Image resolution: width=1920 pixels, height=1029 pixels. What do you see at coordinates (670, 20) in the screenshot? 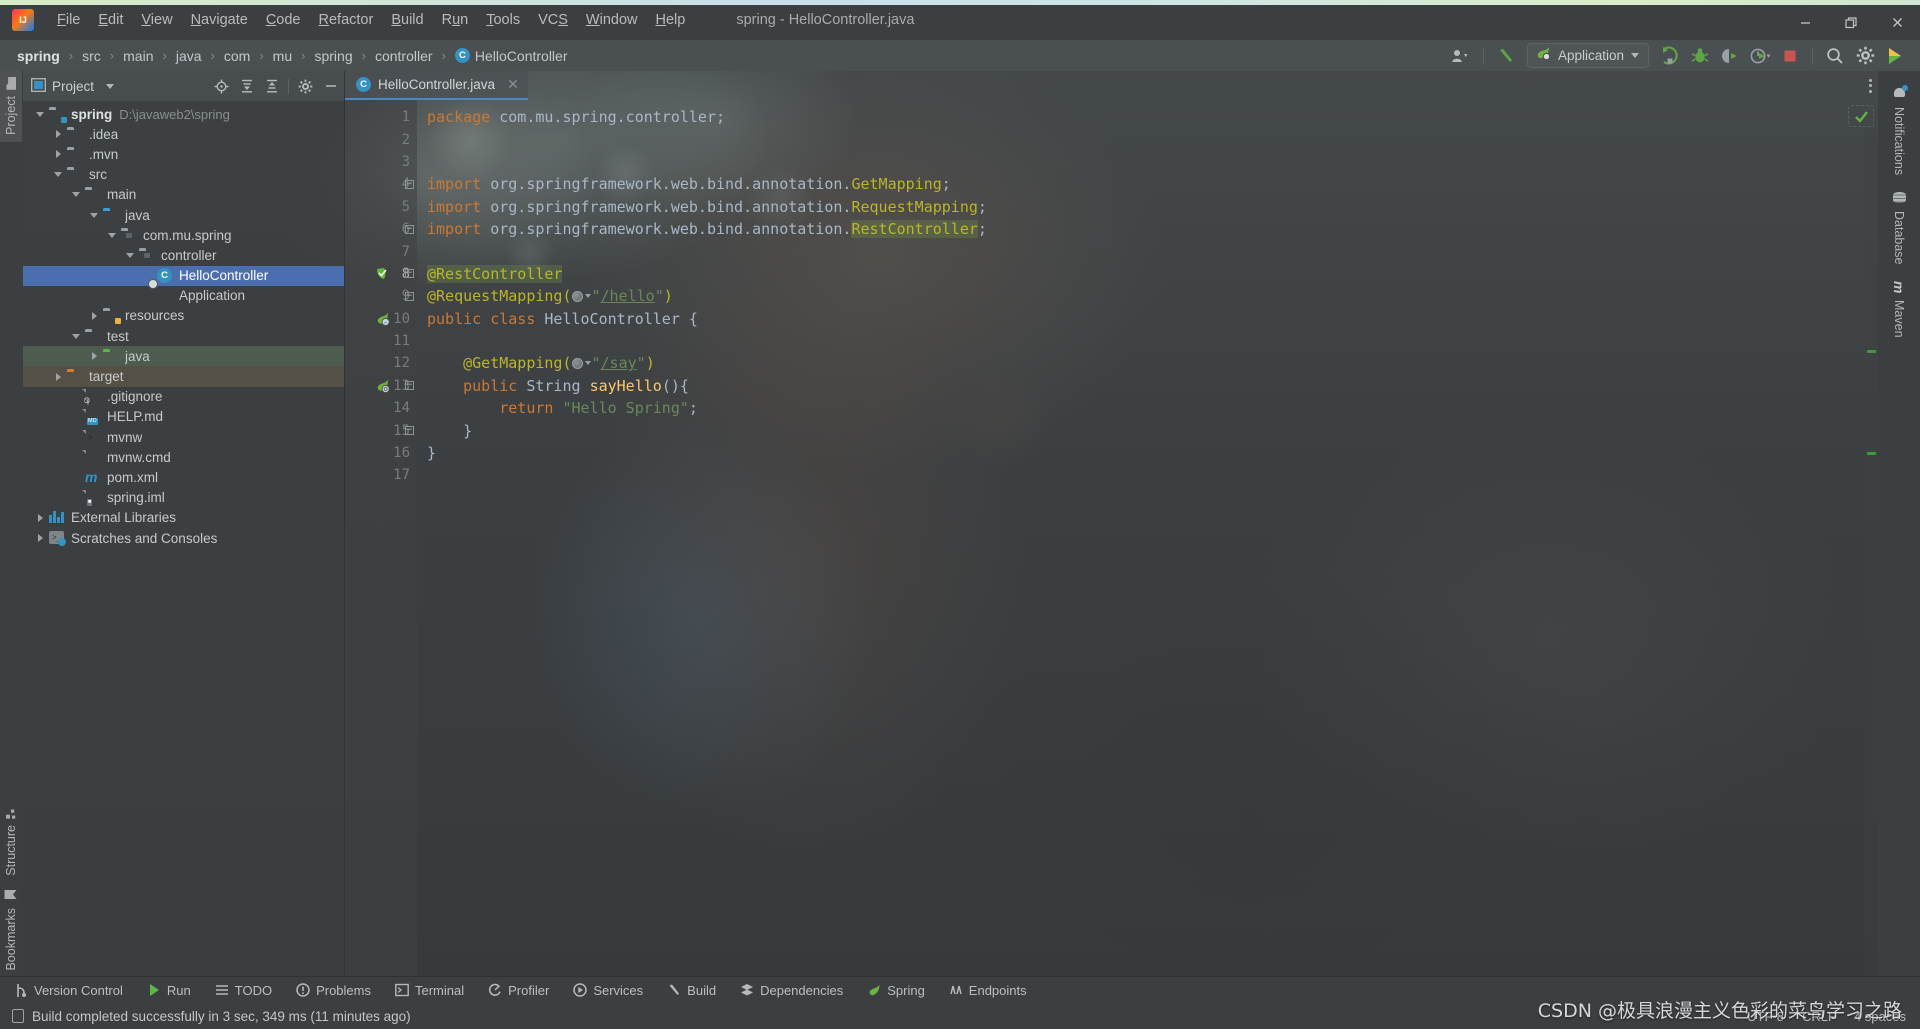
I see `menu-help: Help` at bounding box center [670, 20].